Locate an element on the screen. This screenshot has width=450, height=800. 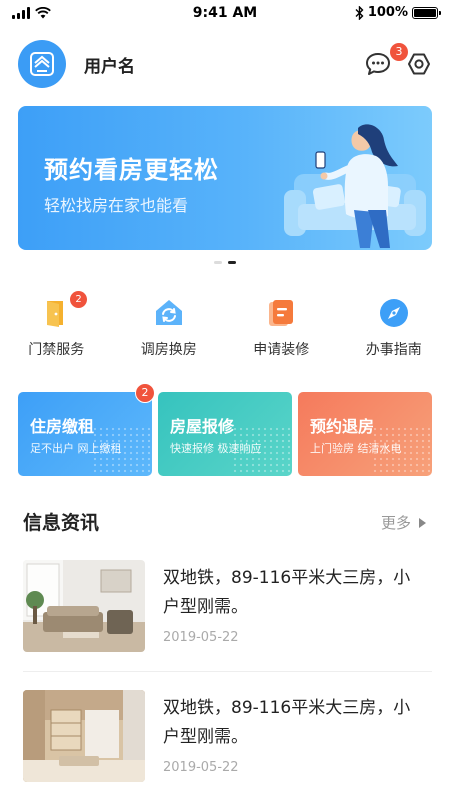
service-label: 调房换房 is located at coordinates (168, 350).